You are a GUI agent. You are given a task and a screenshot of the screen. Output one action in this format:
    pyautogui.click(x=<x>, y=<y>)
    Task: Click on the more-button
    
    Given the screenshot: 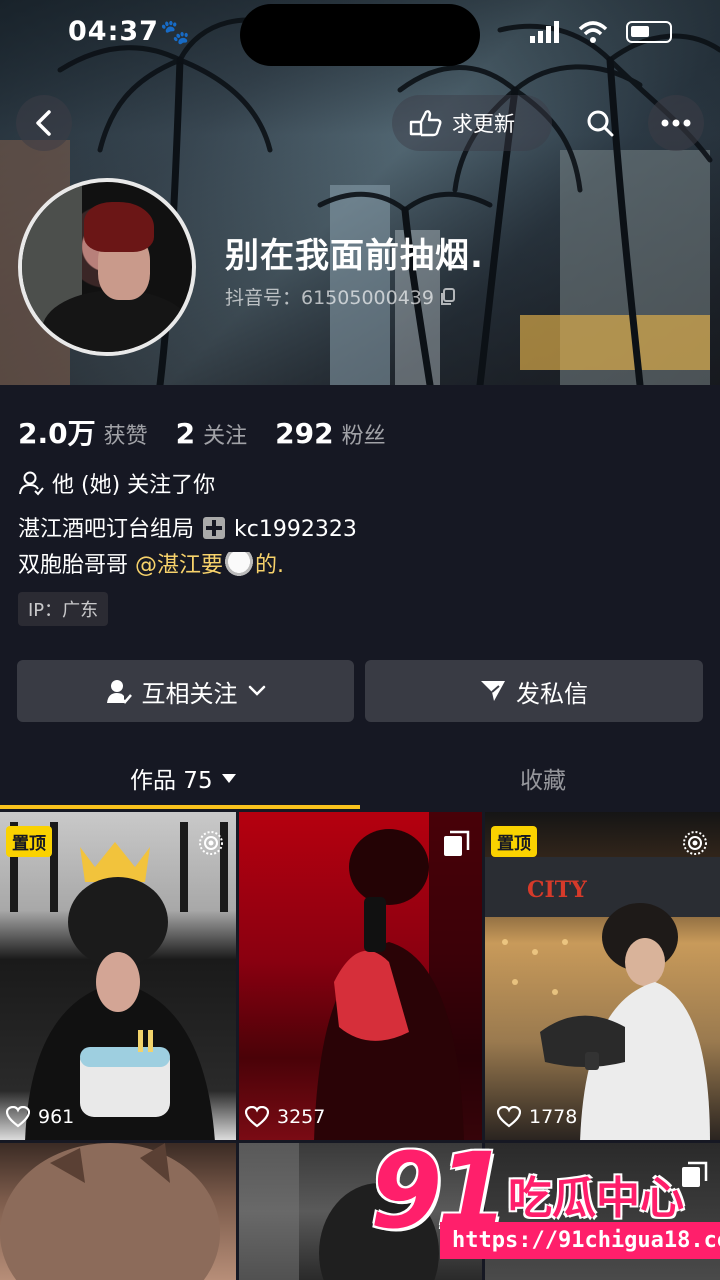 What is the action you would take?
    pyautogui.click(x=676, y=123)
    